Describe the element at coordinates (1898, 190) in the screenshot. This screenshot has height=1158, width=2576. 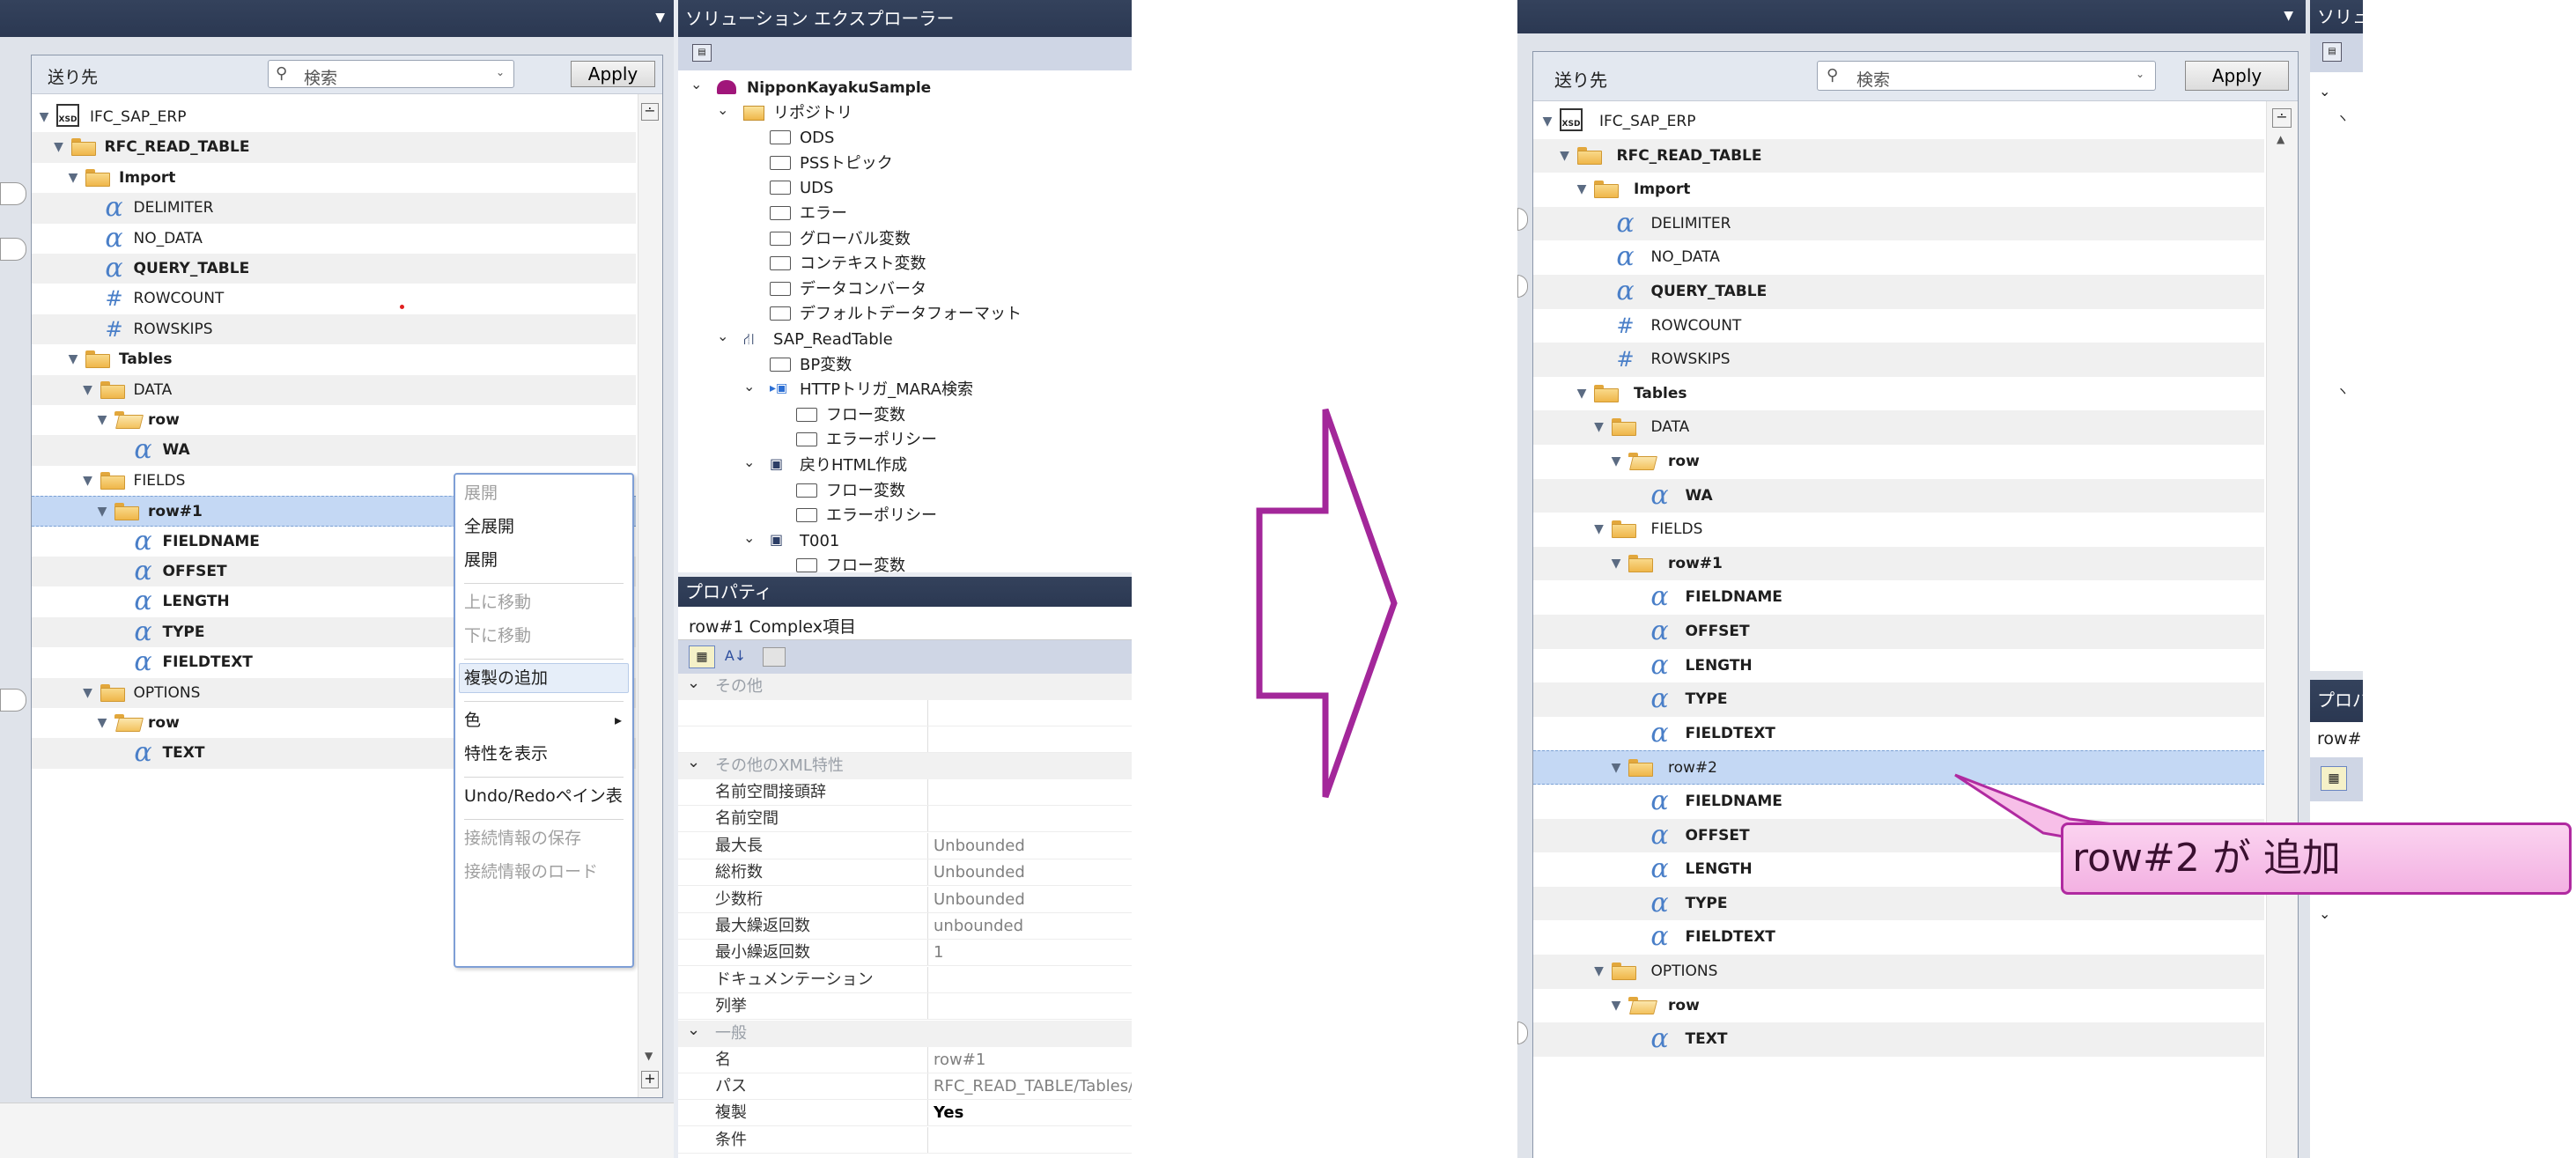
I see `tree-row: ▼ Import` at that location.